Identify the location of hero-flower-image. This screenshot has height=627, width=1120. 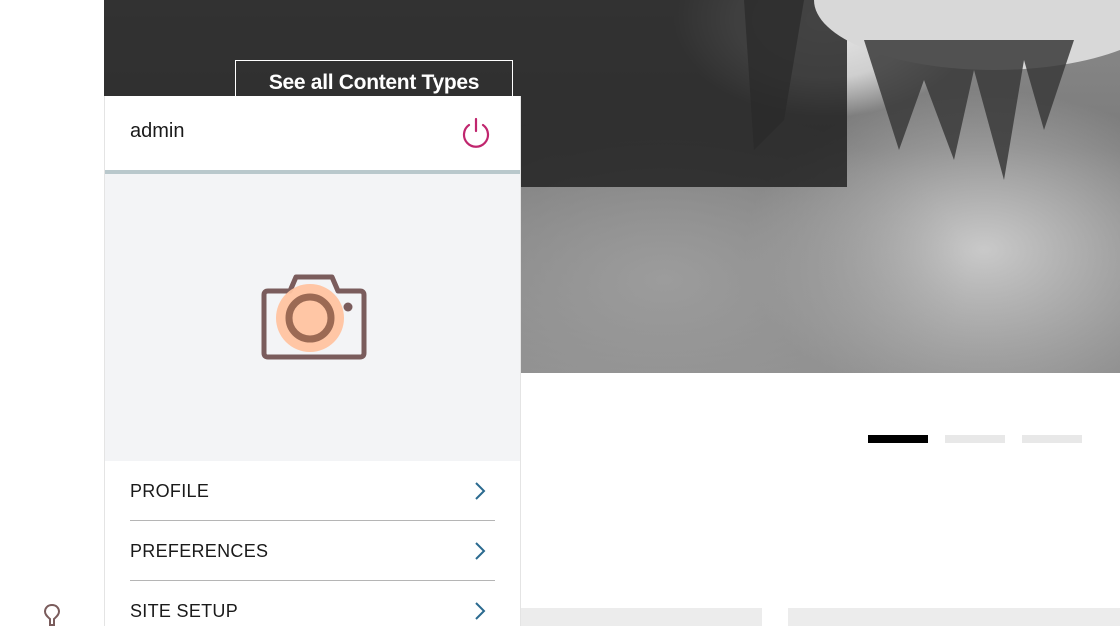
(932, 90).